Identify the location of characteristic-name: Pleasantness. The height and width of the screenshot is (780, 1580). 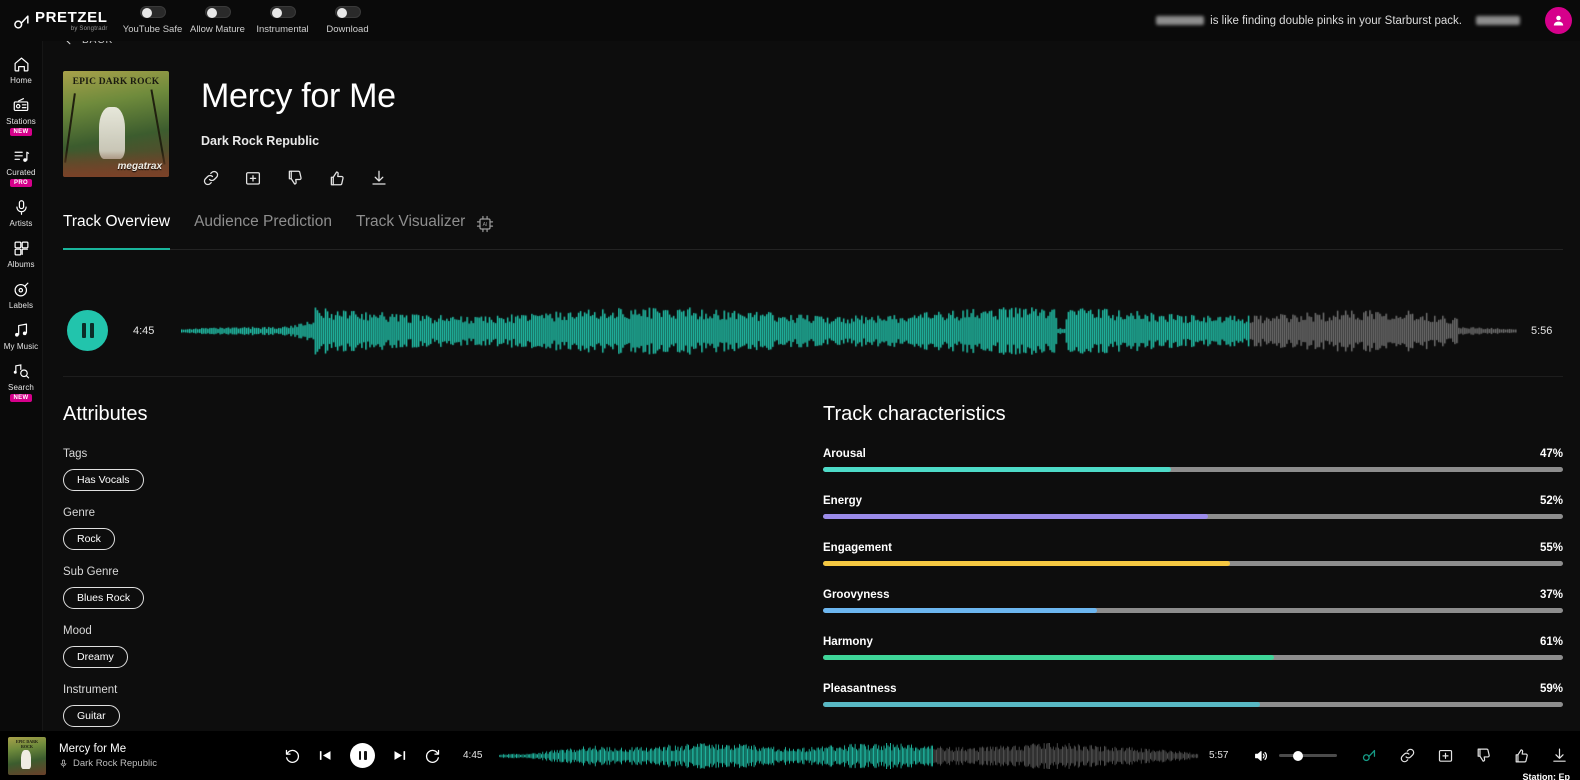
(860, 689).